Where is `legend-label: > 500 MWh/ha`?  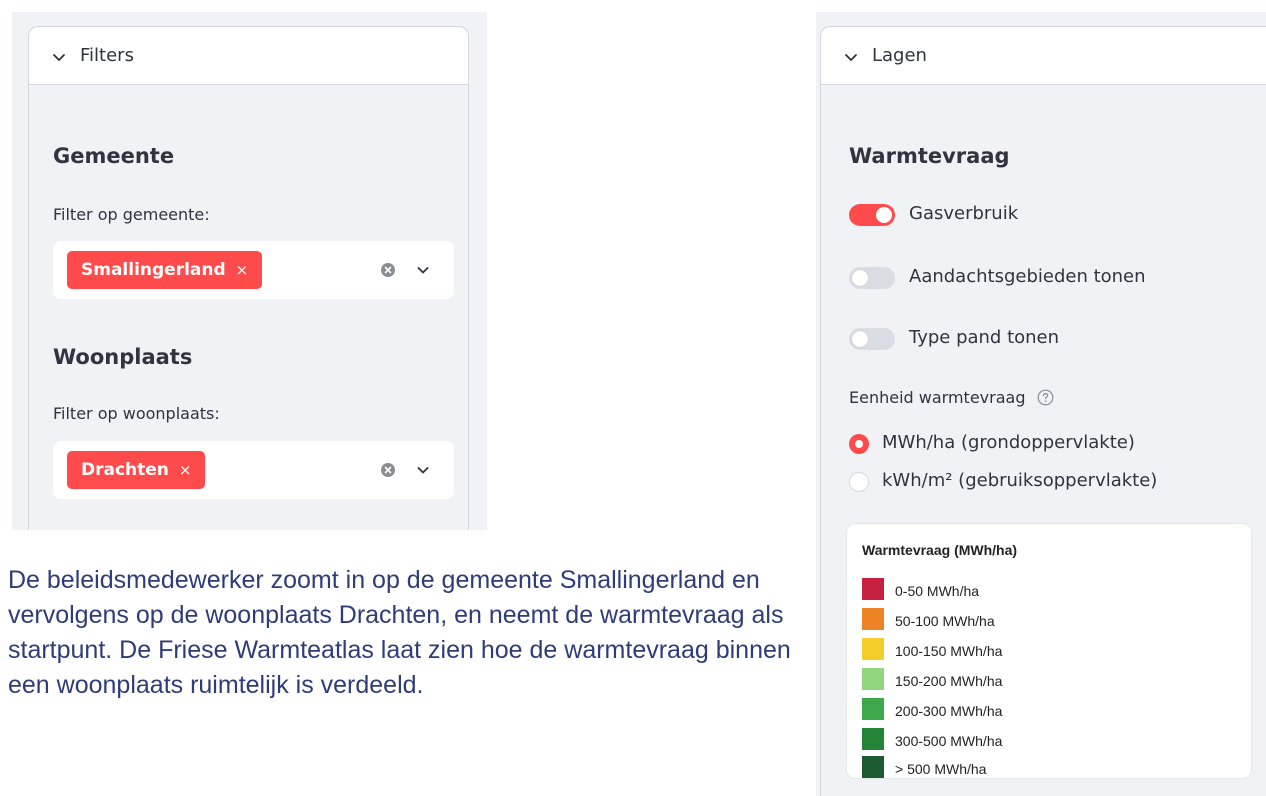
legend-label: > 500 MWh/ha is located at coordinates (941, 769).